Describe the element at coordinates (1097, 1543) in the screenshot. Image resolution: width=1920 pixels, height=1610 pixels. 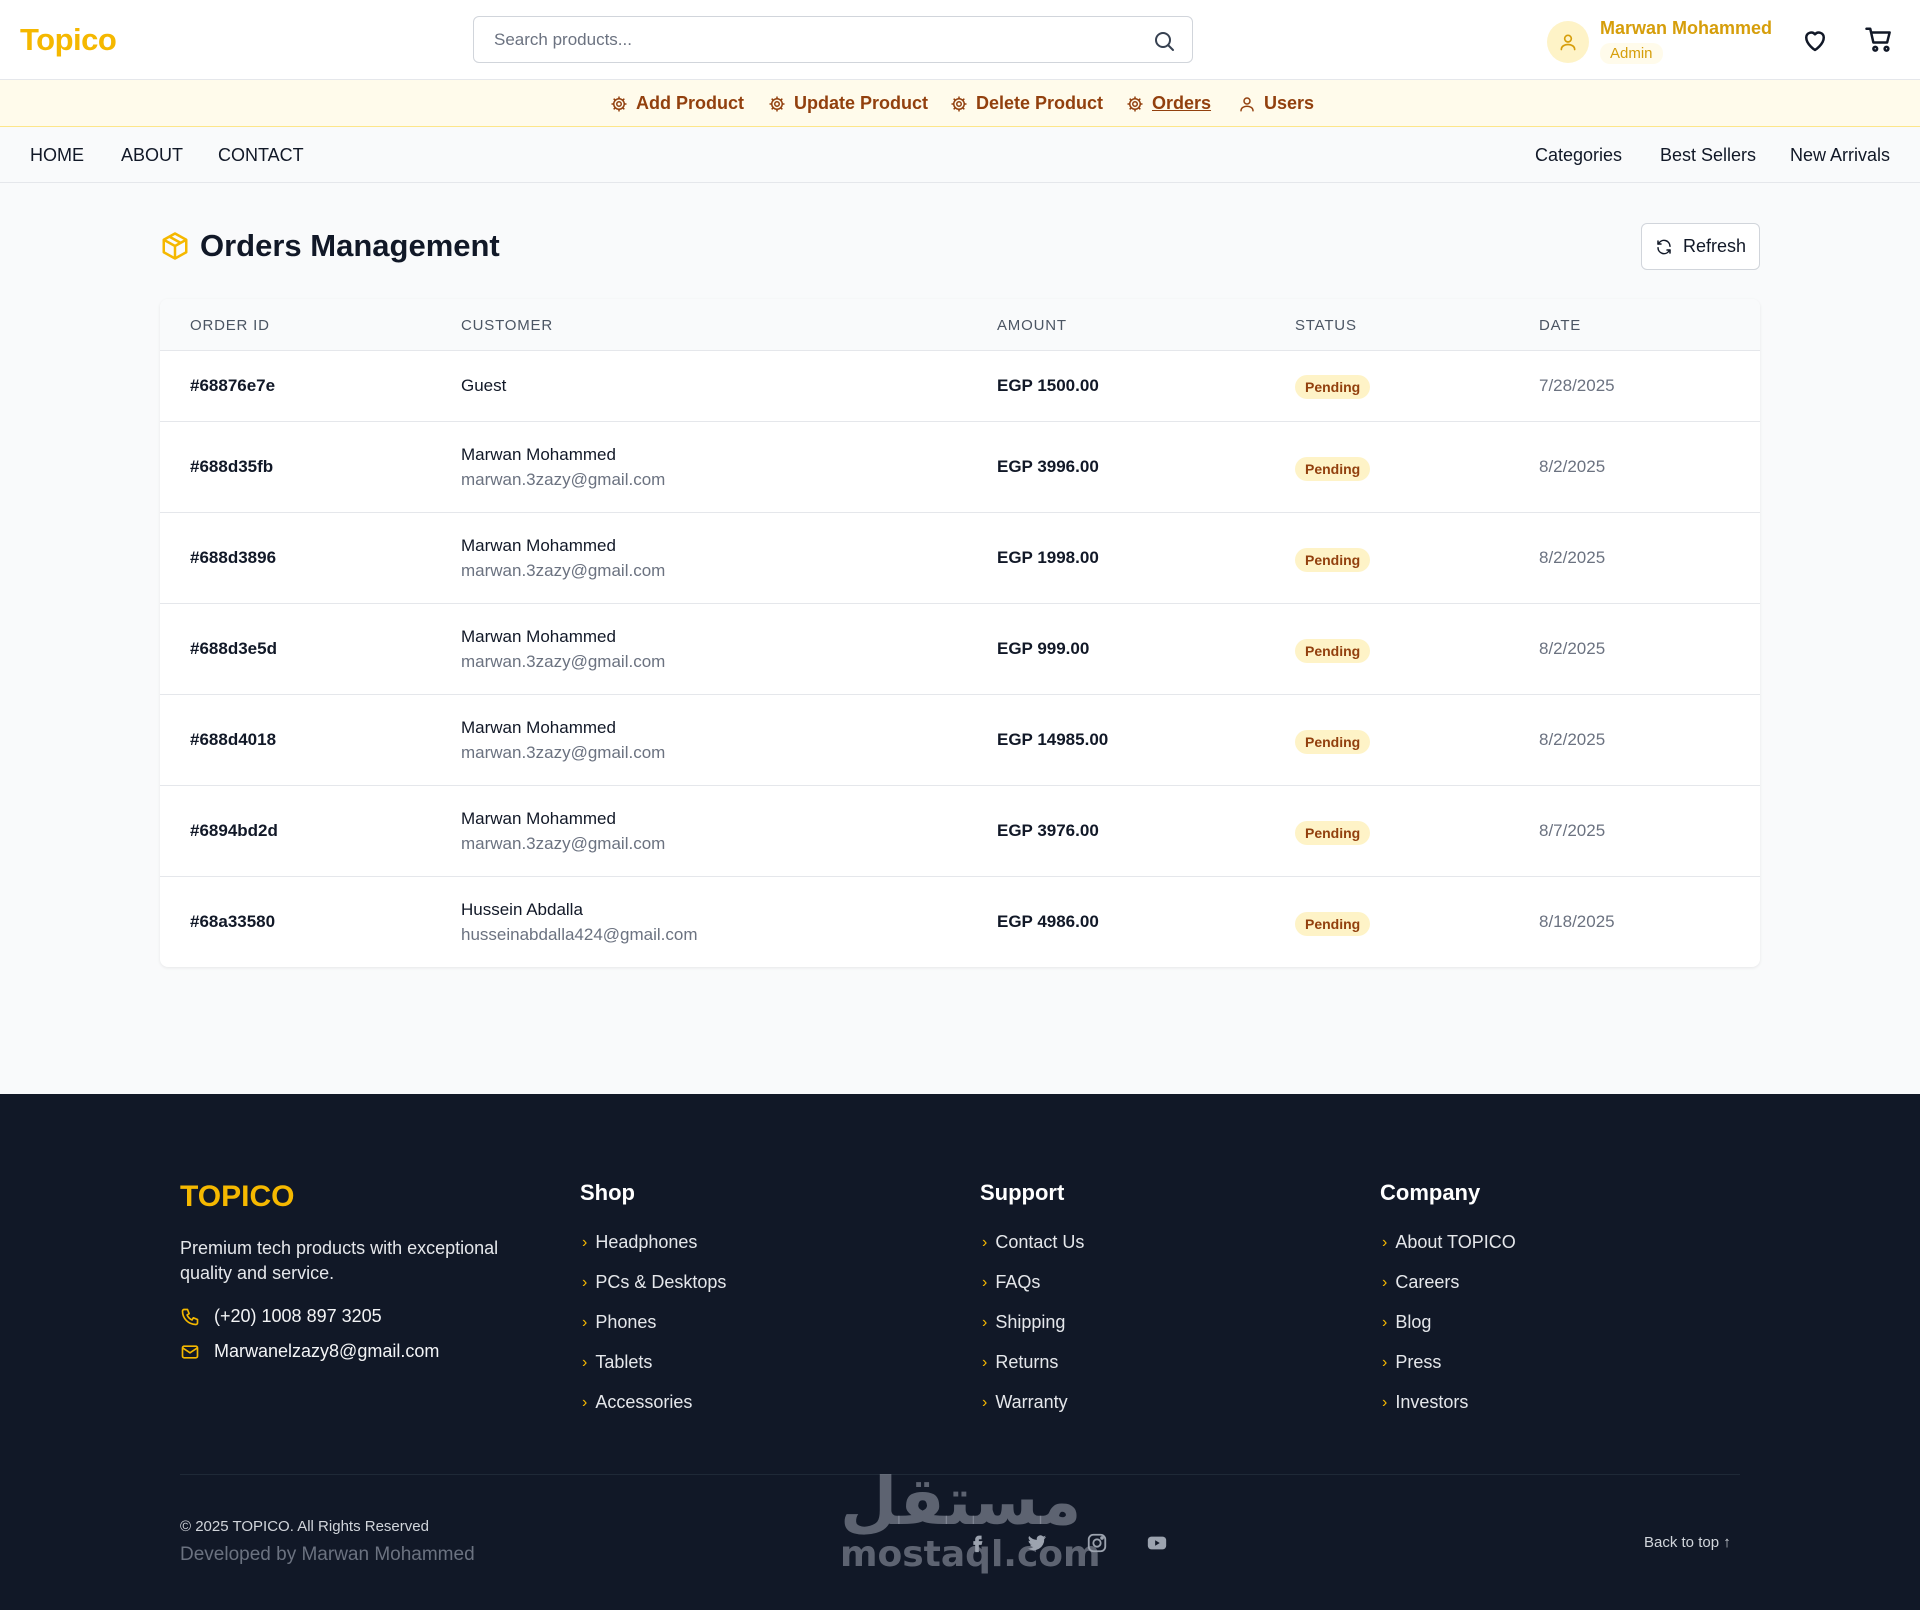
I see `instagram-icon` at that location.